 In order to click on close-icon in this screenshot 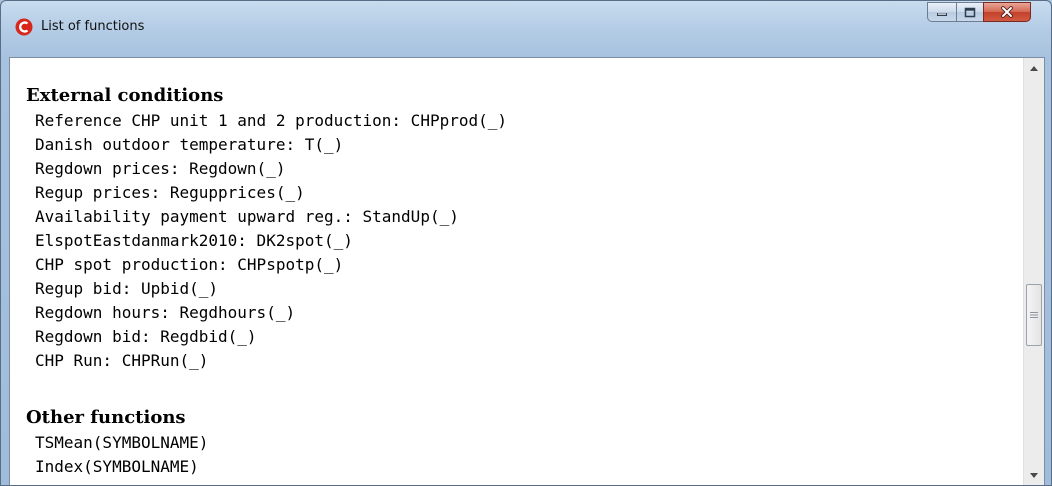, I will do `click(1007, 12)`.